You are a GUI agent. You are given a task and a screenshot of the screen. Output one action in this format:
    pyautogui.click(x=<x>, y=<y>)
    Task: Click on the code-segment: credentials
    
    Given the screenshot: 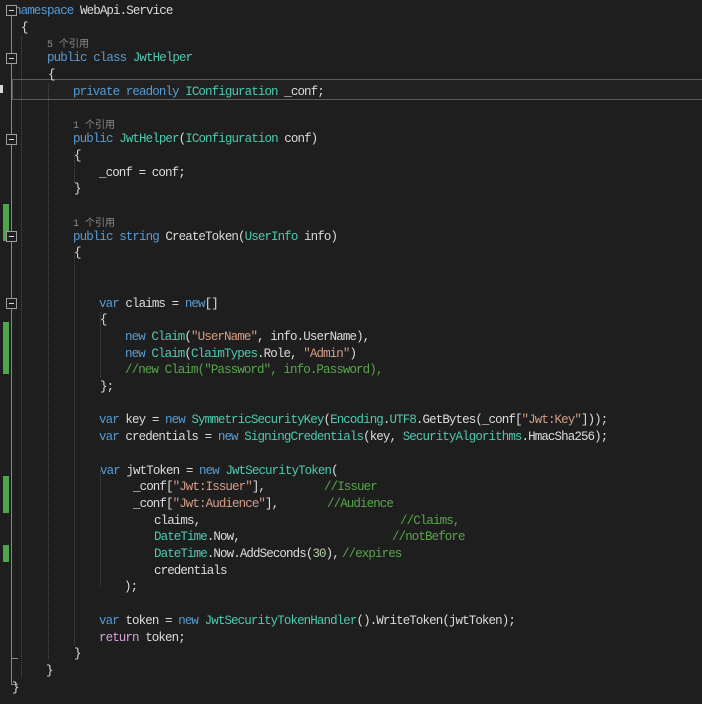 What is the action you would take?
    pyautogui.click(x=191, y=571)
    